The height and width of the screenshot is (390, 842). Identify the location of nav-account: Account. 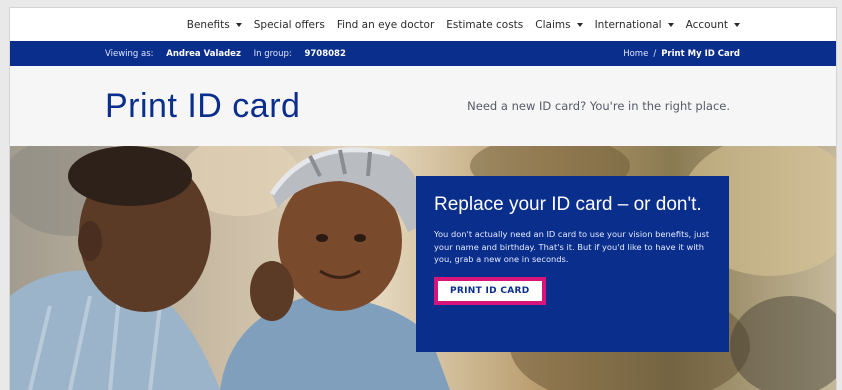
(713, 25).